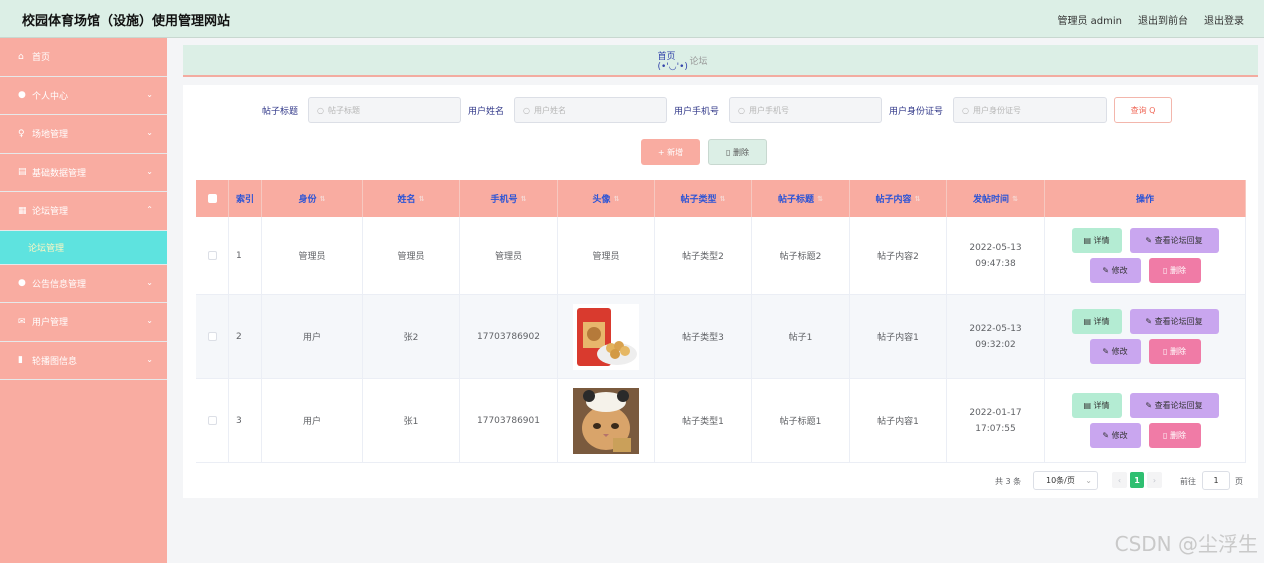 The height and width of the screenshot is (563, 1264). I want to click on breadcrumb-home: 首页 (•'◡'•), so click(669, 60).